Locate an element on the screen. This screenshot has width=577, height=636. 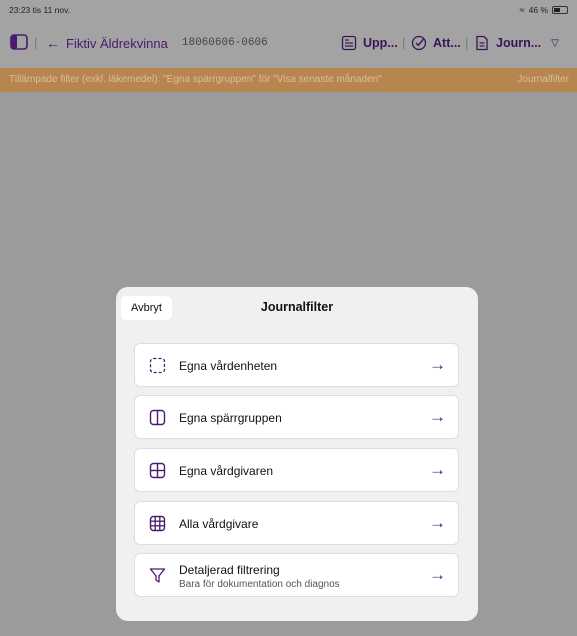
sidebar-toggle-icon is located at coordinates (19, 42).